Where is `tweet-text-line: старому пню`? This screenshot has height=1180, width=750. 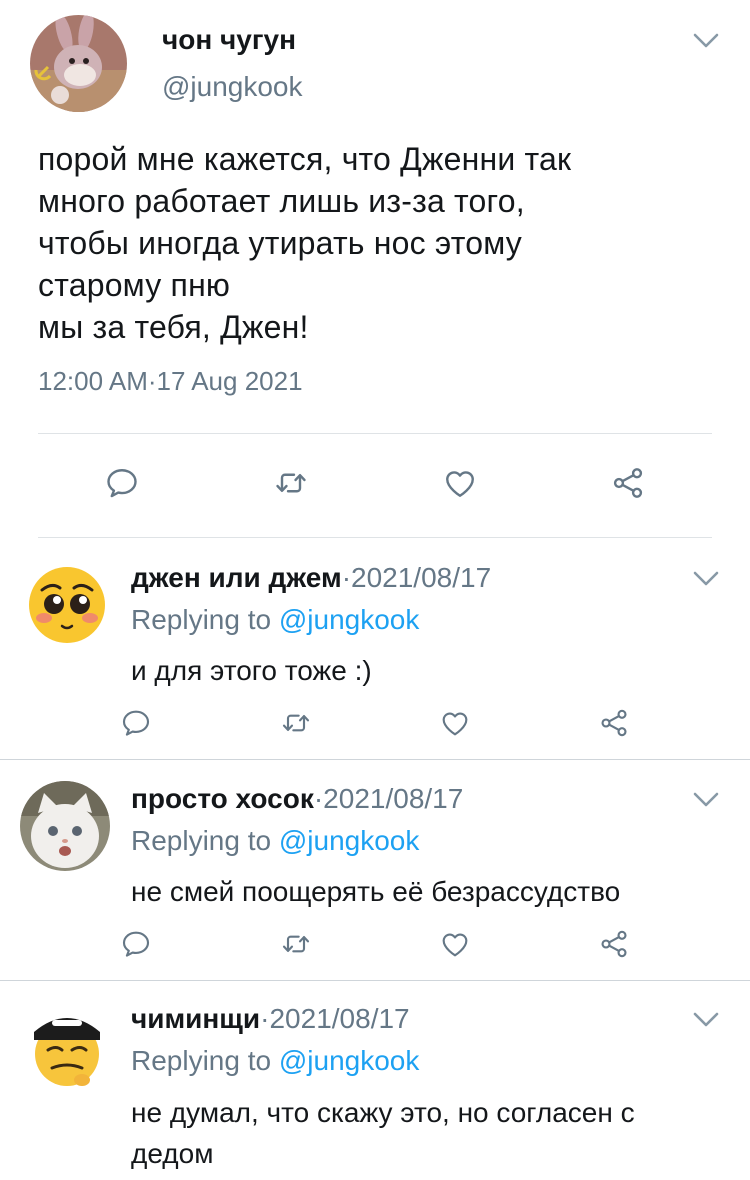
tweet-text-line: старому пню is located at coordinates (134, 285).